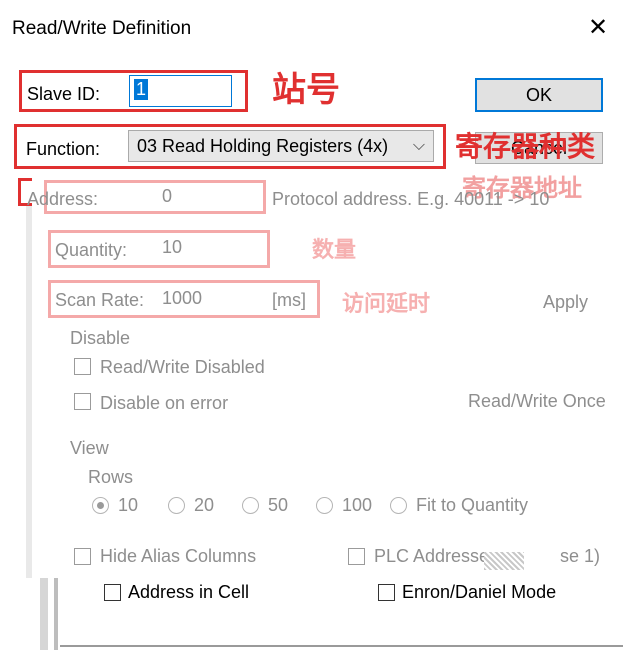 The width and height of the screenshot is (623, 650). What do you see at coordinates (598, 28) in the screenshot?
I see `close-icon: ✕` at bounding box center [598, 28].